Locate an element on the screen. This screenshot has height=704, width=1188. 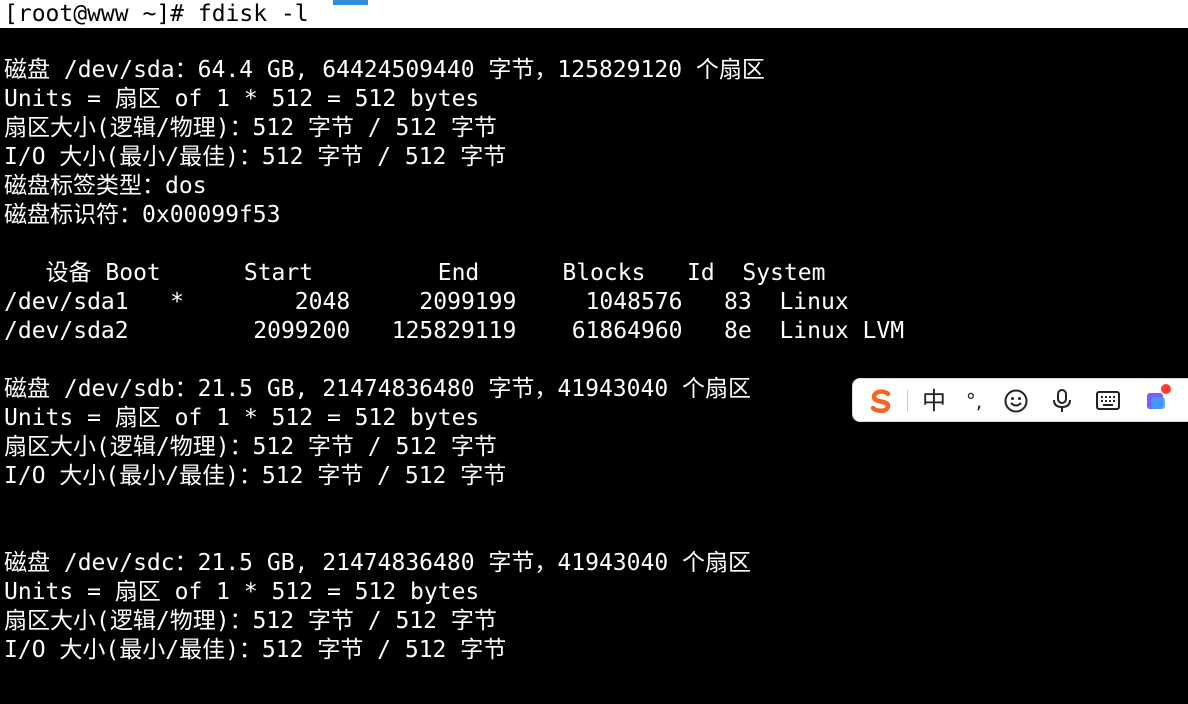
disk-sdc-io-size: I/O 大小(最小/最佳)：512 字节 / 512 字节 is located at coordinates (255, 650).